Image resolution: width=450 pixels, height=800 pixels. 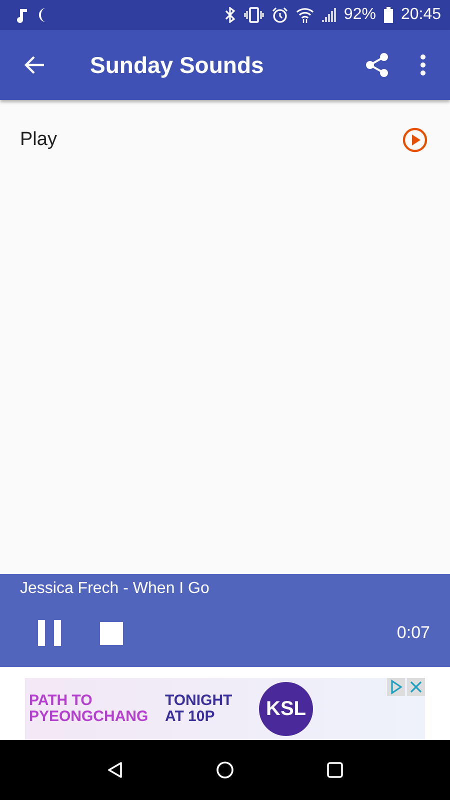 What do you see at coordinates (415, 140) in the screenshot?
I see `play-icon` at bounding box center [415, 140].